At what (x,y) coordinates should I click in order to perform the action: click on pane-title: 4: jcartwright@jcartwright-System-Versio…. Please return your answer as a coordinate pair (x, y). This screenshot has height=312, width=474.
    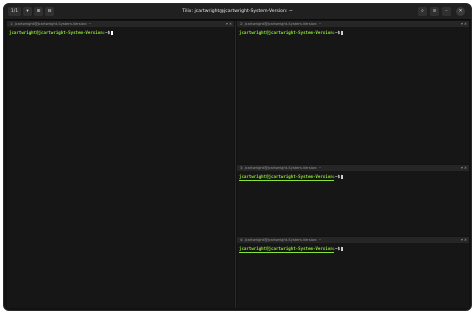
    Looking at the image, I should click on (281, 240).